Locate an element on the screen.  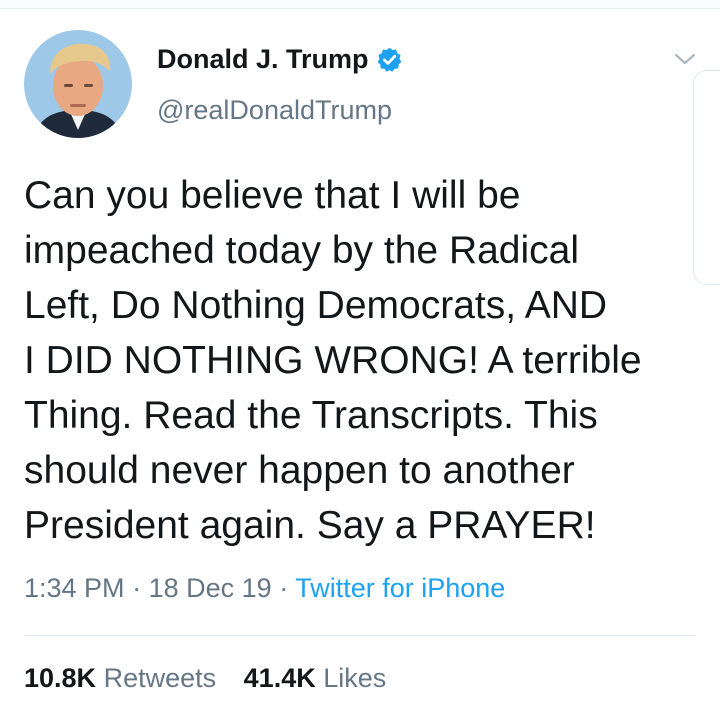
tweet-text-line: impeached today by the Radical is located at coordinates (302, 250).